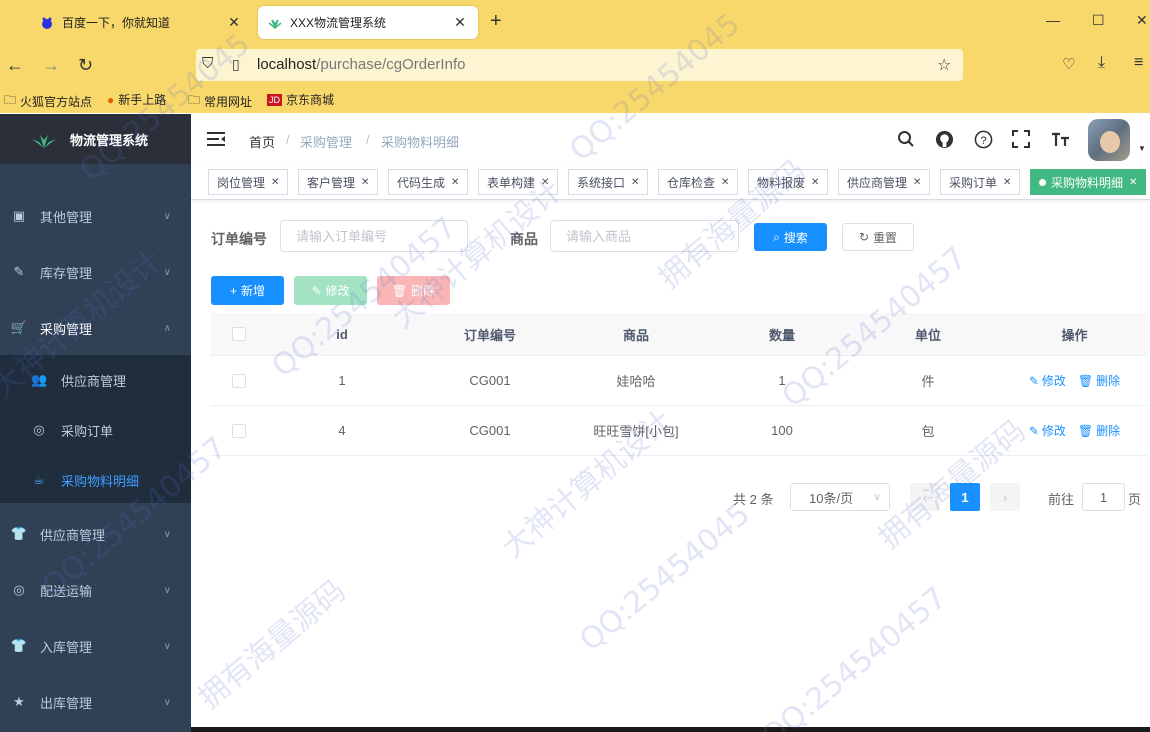 Image resolution: width=1150 pixels, height=732 pixels. What do you see at coordinates (141, 22) in the screenshot?
I see `browser-tab-baidu: 百度一下，你就知道 ✕` at bounding box center [141, 22].